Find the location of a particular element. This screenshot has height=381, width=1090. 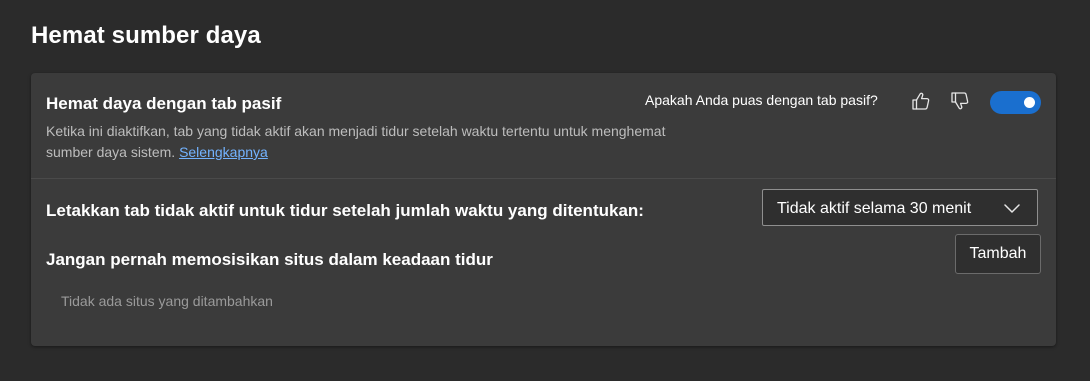

thumbs-up-button is located at coordinates (921, 101).